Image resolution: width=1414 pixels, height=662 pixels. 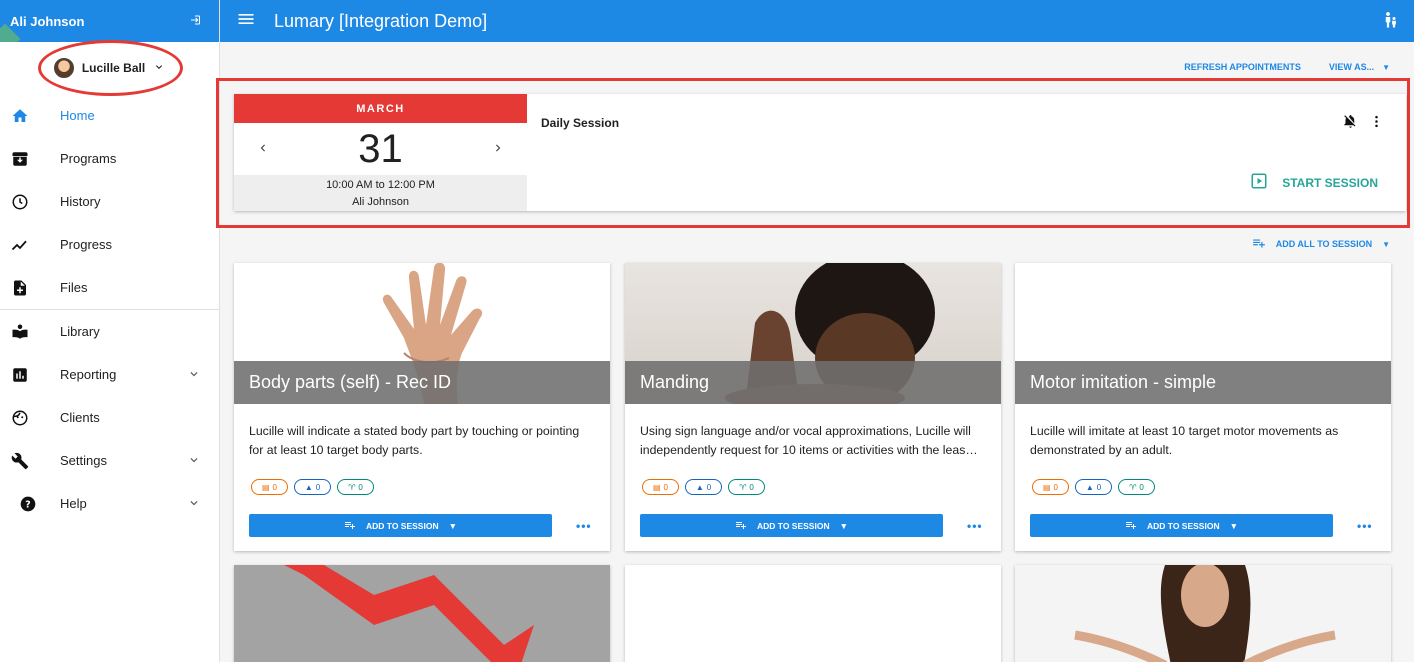 I want to click on sidebar-item-history: History, so click(x=109, y=201).